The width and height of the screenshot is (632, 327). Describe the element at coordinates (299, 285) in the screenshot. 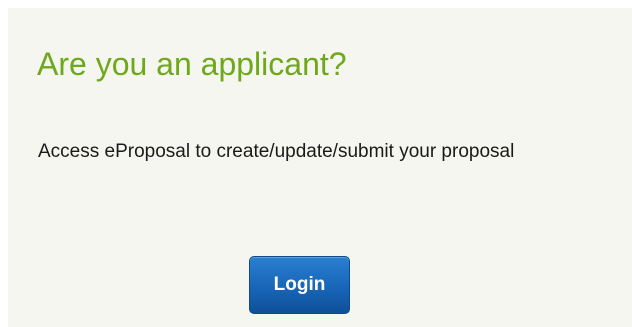

I see `login-button: Login` at that location.